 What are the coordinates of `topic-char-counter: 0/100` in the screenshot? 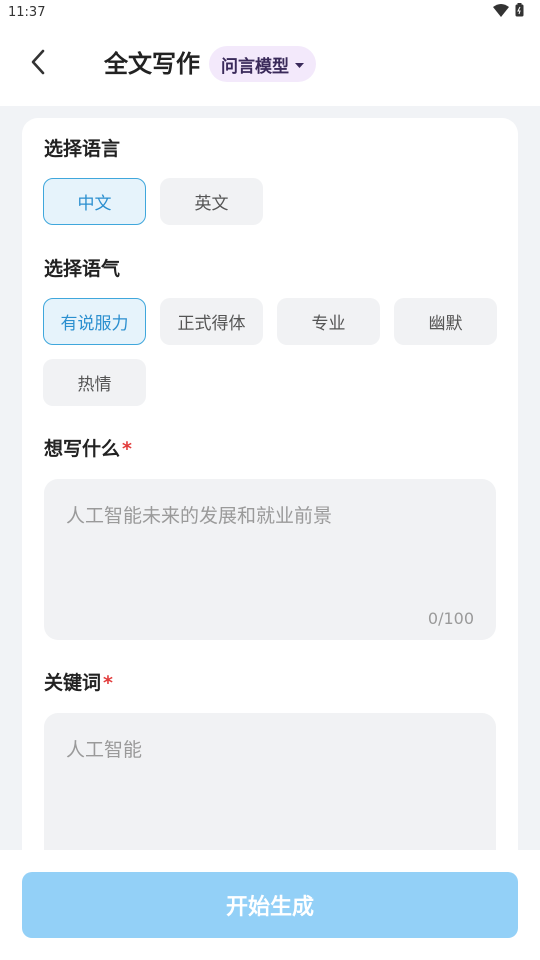 It's located at (450, 618).